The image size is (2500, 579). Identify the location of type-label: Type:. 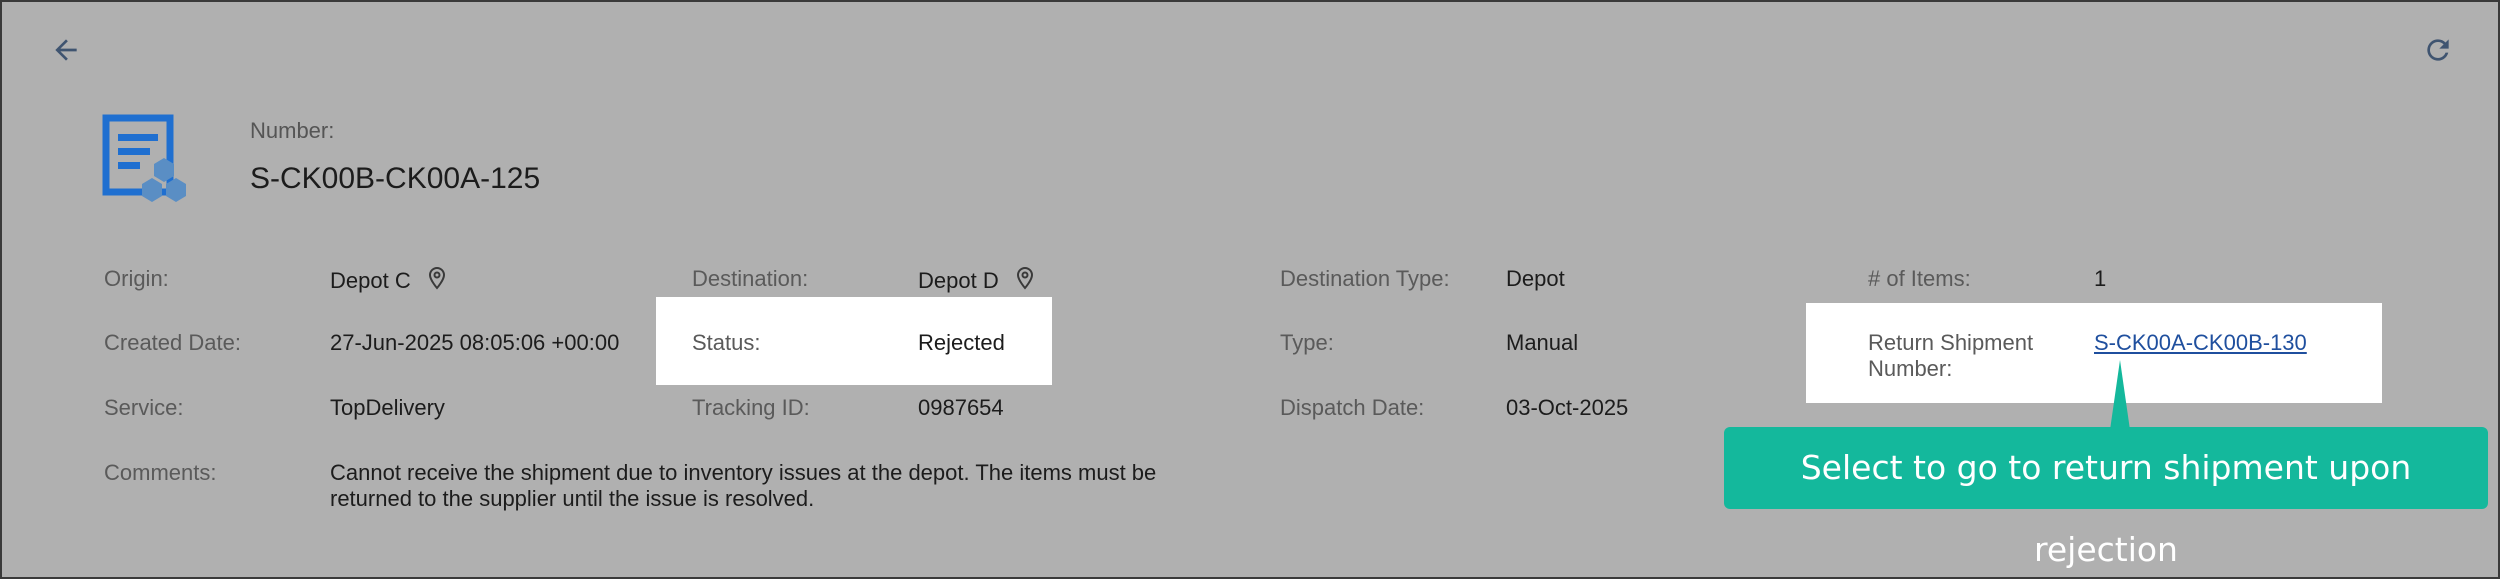
(1307, 342).